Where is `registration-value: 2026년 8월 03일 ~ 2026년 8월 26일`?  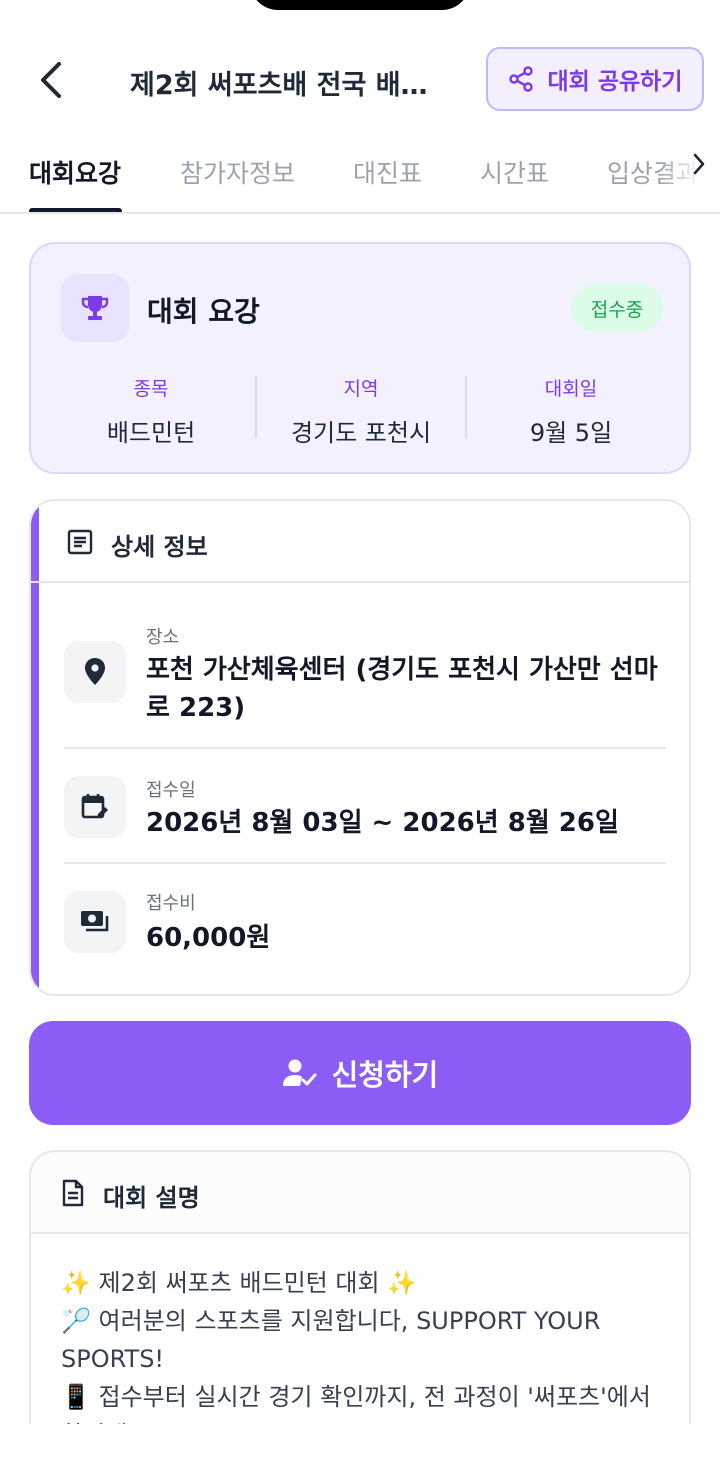 registration-value: 2026년 8월 03일 ~ 2026년 8월 26일 is located at coordinates (382, 823).